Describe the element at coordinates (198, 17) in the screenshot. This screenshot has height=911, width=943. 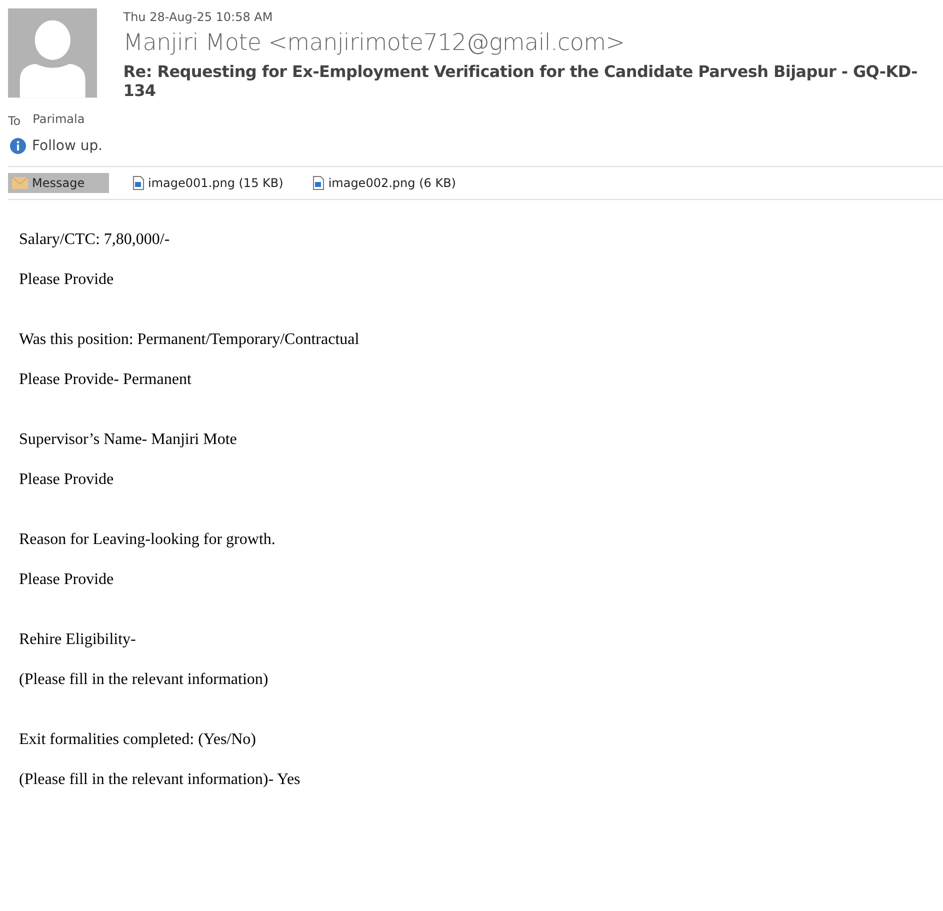
I see `sent-date: Thu 28-Aug-25 10:58 AM` at that location.